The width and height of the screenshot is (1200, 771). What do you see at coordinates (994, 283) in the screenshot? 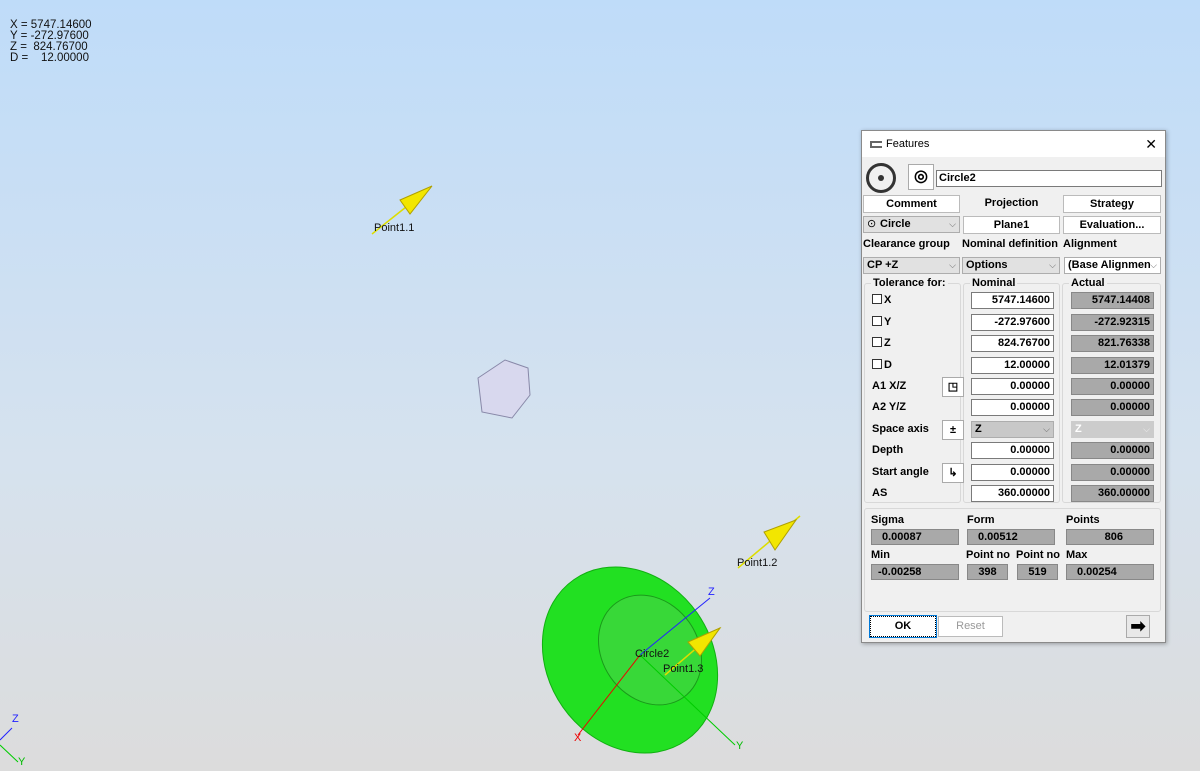
I see `nominal-header: Nominal` at bounding box center [994, 283].